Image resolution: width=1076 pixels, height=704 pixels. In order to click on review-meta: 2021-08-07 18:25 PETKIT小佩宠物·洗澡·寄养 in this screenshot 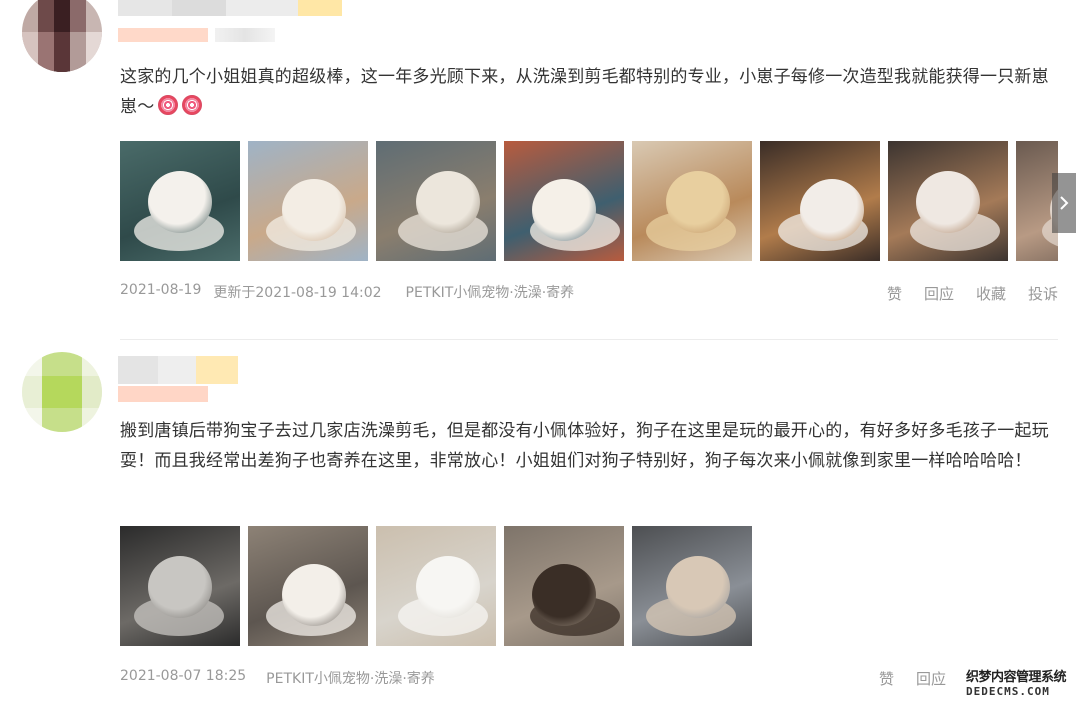, I will do `click(277, 678)`.